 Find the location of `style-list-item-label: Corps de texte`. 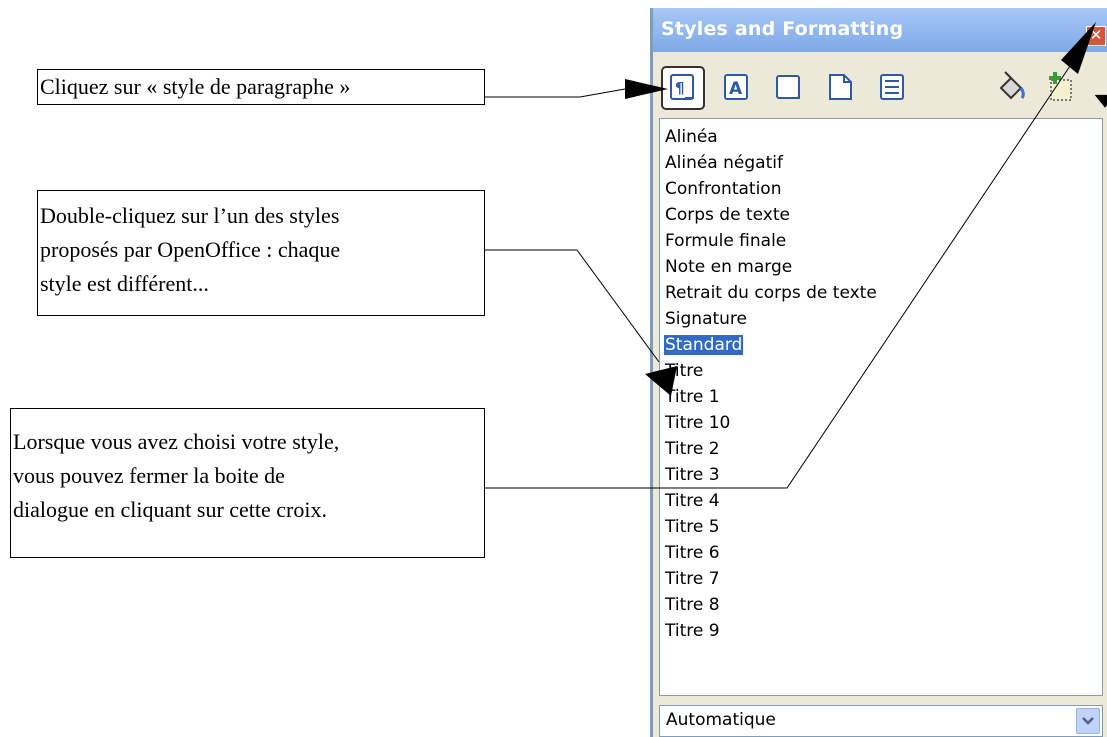

style-list-item-label: Corps de texte is located at coordinates (727, 215).